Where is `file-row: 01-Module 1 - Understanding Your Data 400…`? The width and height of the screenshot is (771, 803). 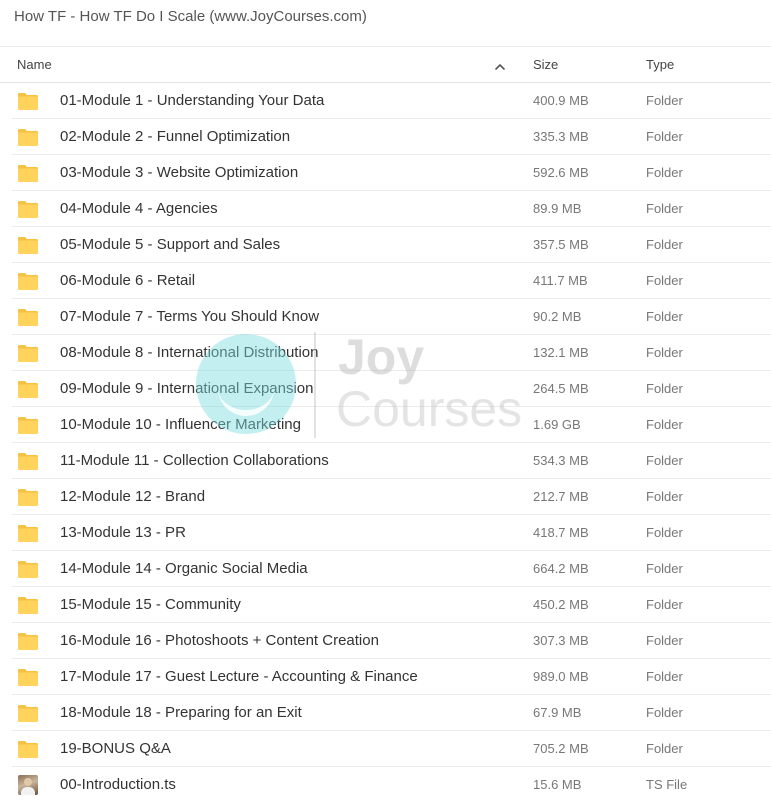
file-row: 01-Module 1 - Understanding Your Data 400… is located at coordinates (385, 101).